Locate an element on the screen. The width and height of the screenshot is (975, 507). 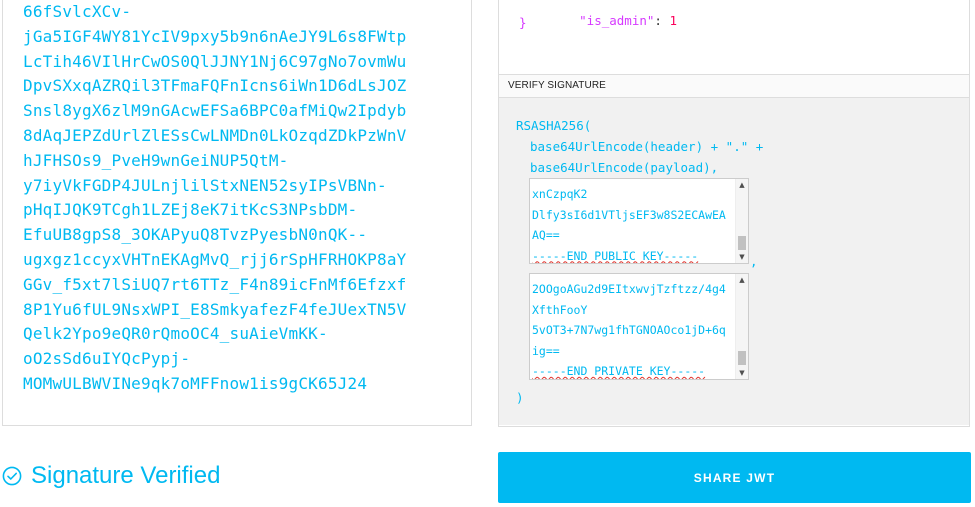
encoded-line: 66fSvlcXCv- is located at coordinates (77, 11).